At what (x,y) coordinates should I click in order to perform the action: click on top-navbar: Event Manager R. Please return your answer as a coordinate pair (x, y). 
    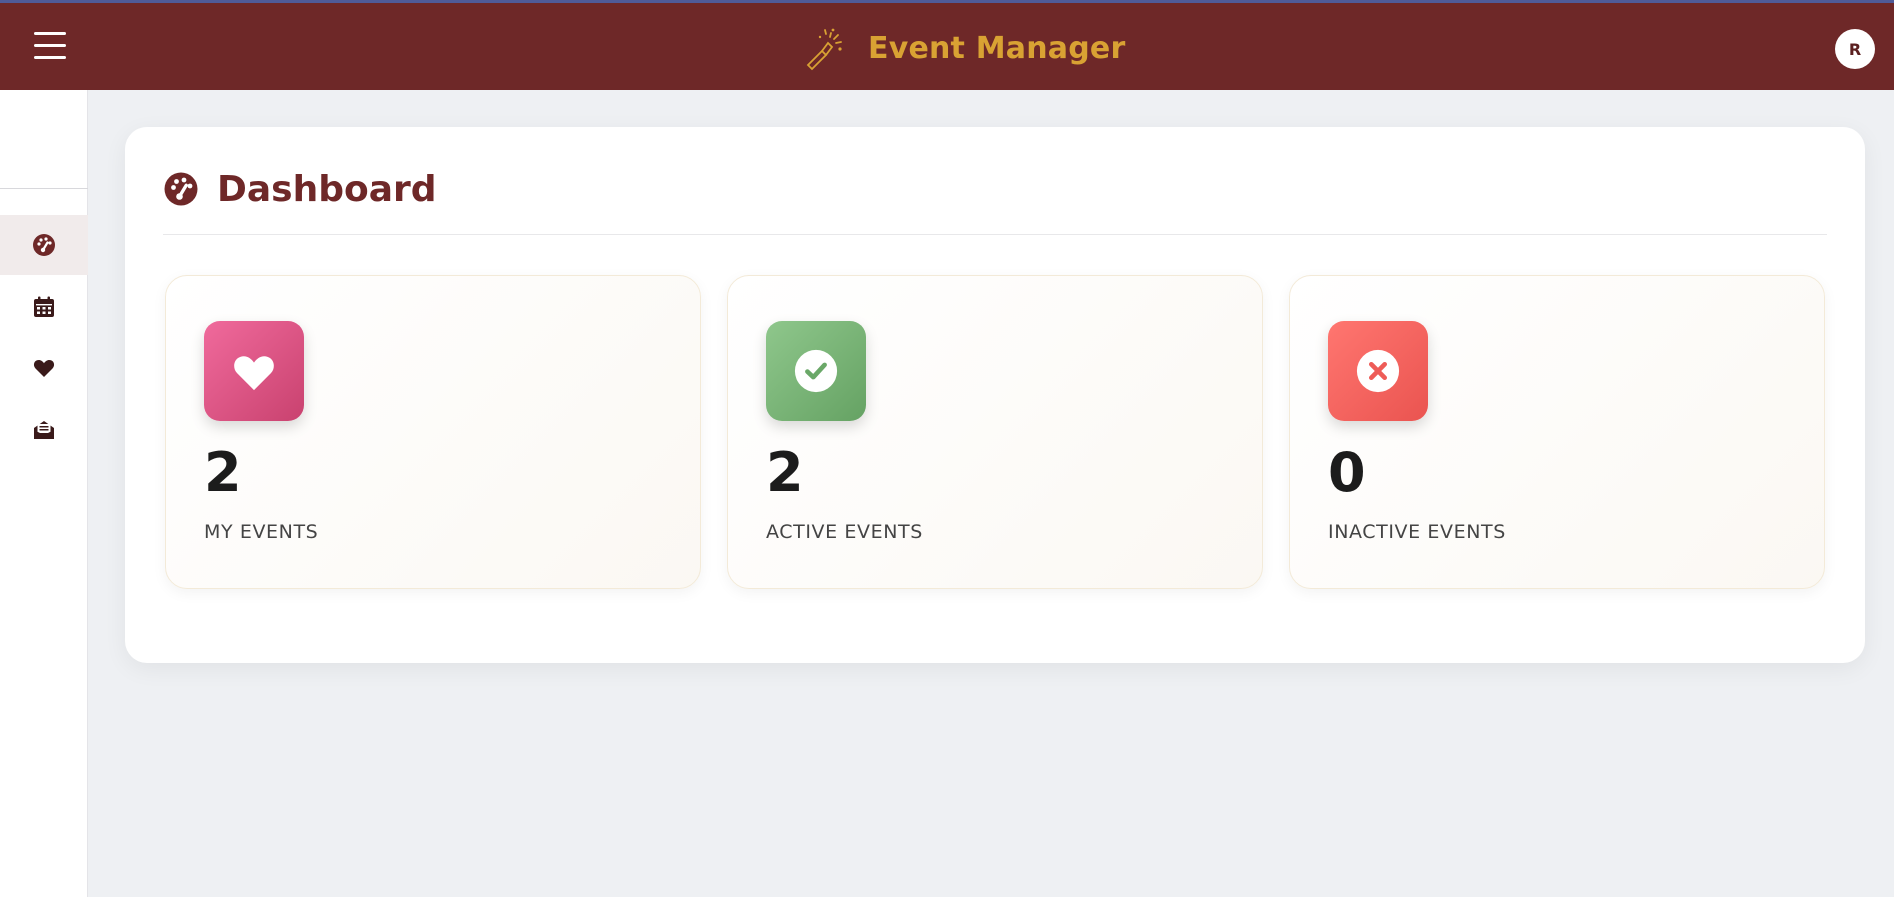
    Looking at the image, I should click on (947, 45).